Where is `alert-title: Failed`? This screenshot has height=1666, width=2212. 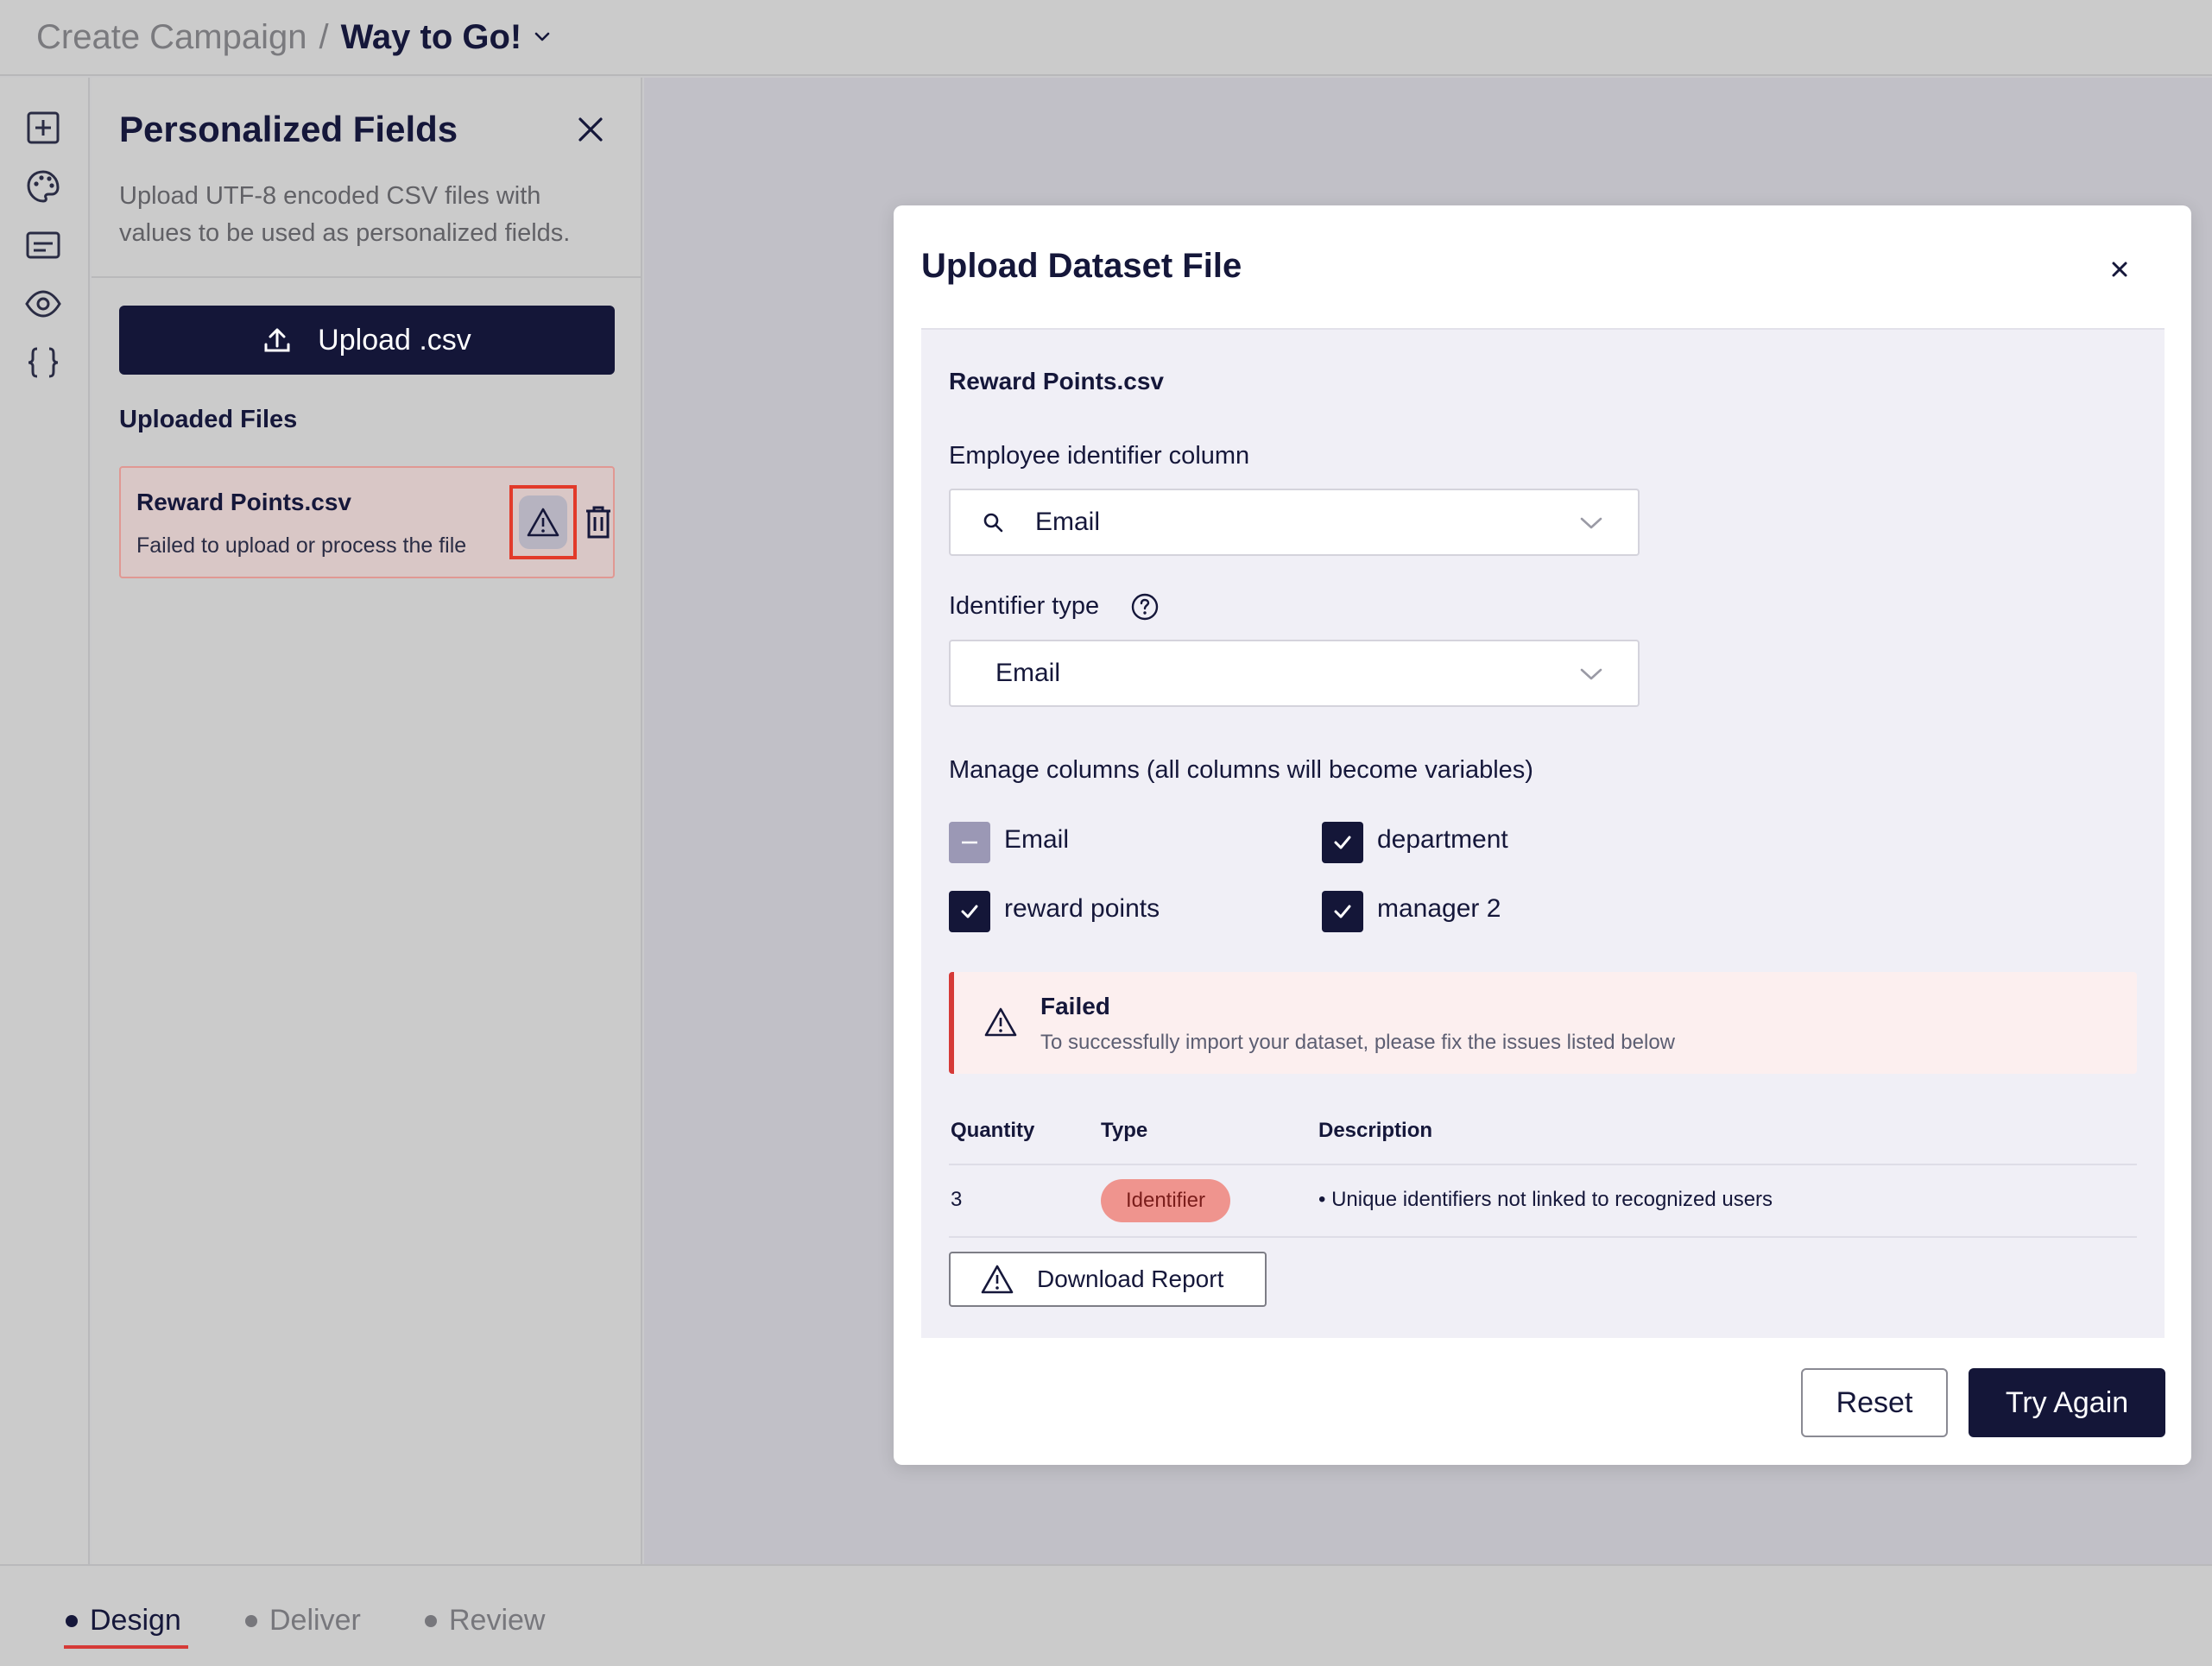 alert-title: Failed is located at coordinates (1075, 1006).